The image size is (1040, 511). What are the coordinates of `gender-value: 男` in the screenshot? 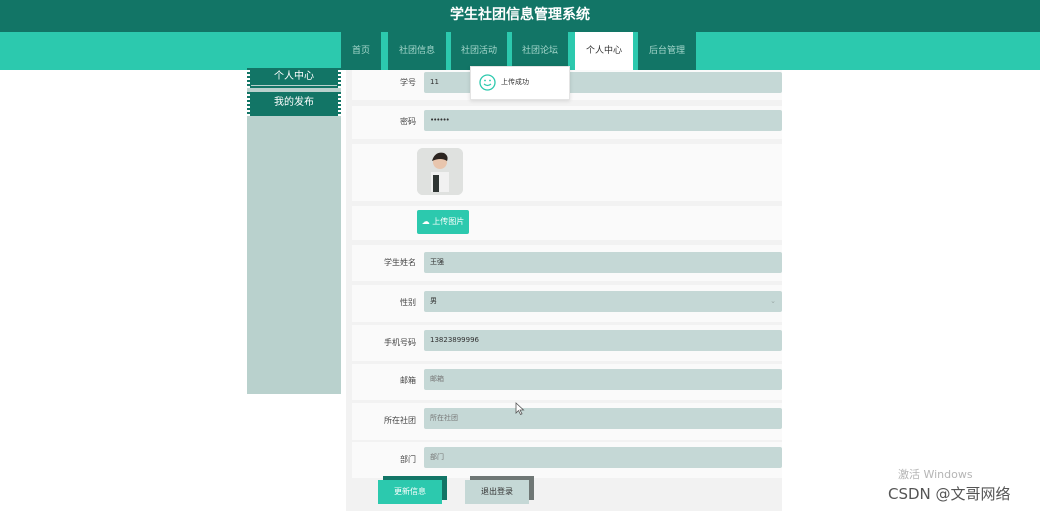 It's located at (433, 301).